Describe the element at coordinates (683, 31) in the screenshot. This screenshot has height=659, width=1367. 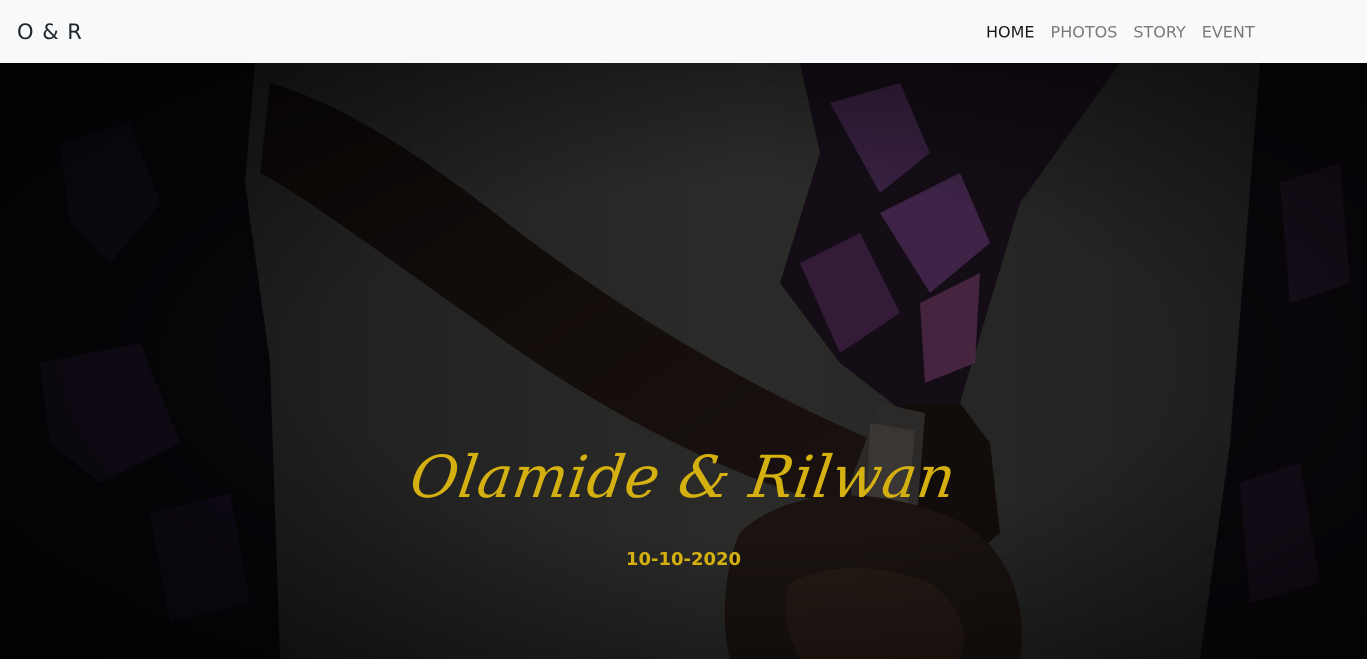
I see `navbar: O & R HOME PHOTOS STORY EVENT` at that location.